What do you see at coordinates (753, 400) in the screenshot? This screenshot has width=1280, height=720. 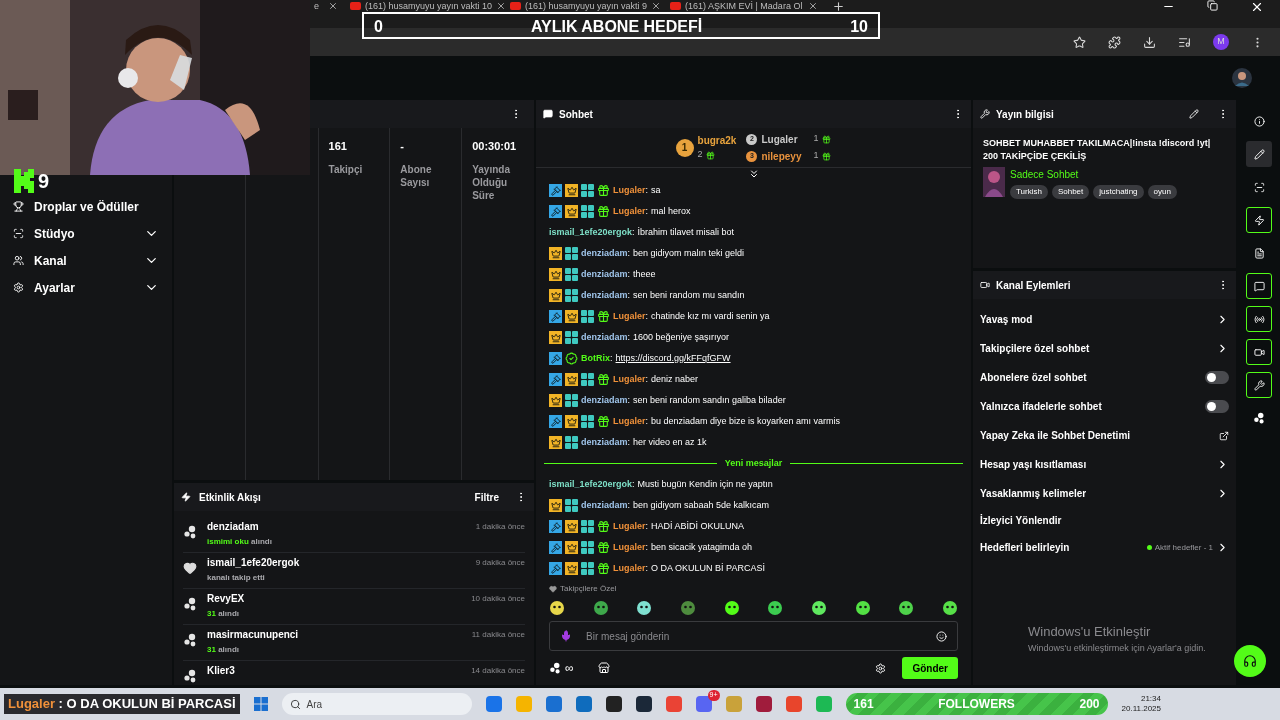 I see `chat-message: denziadam: sen beni random sandın galiba bilader` at bounding box center [753, 400].